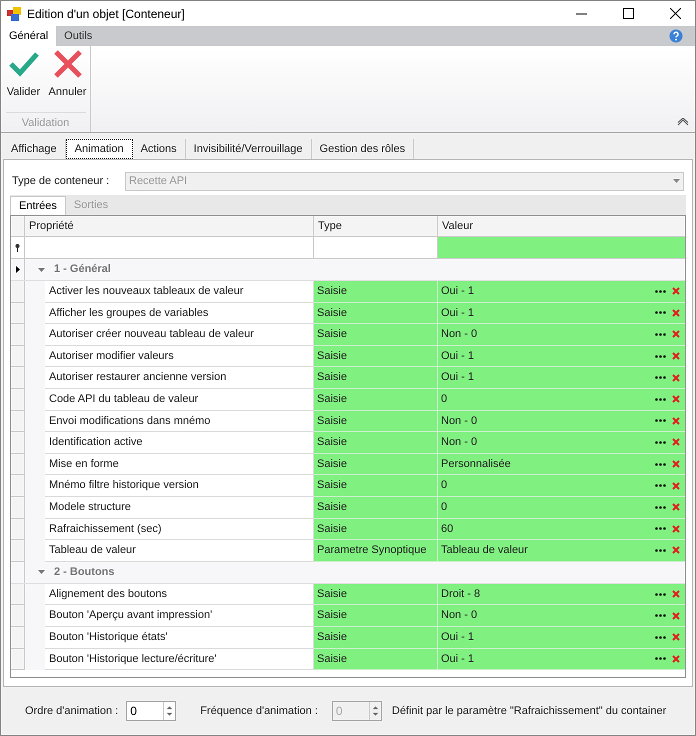 The height and width of the screenshot is (736, 696). I want to click on sub-tab: Entrées, so click(38, 205).